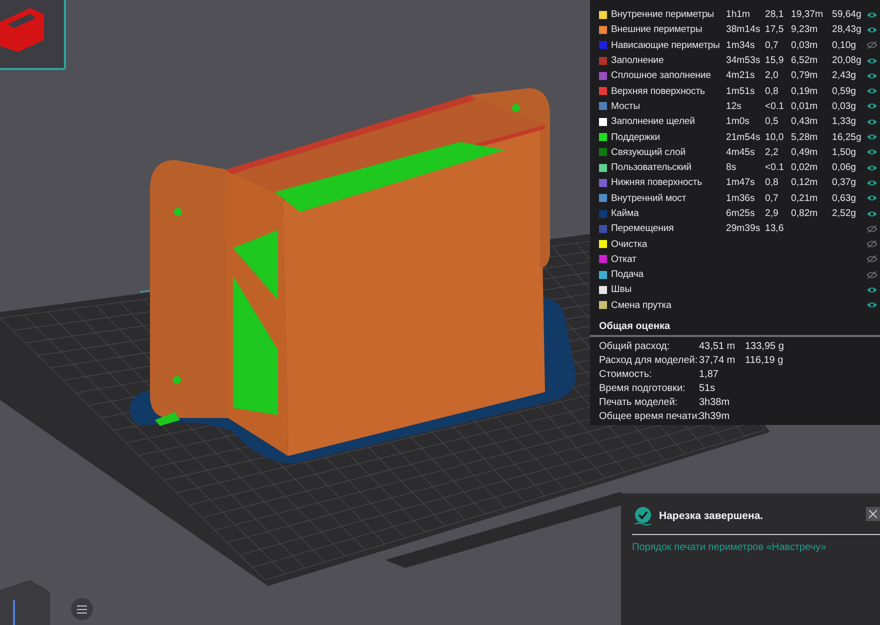 The width and height of the screenshot is (880, 625). I want to click on feature-name: Кайма, so click(625, 213).